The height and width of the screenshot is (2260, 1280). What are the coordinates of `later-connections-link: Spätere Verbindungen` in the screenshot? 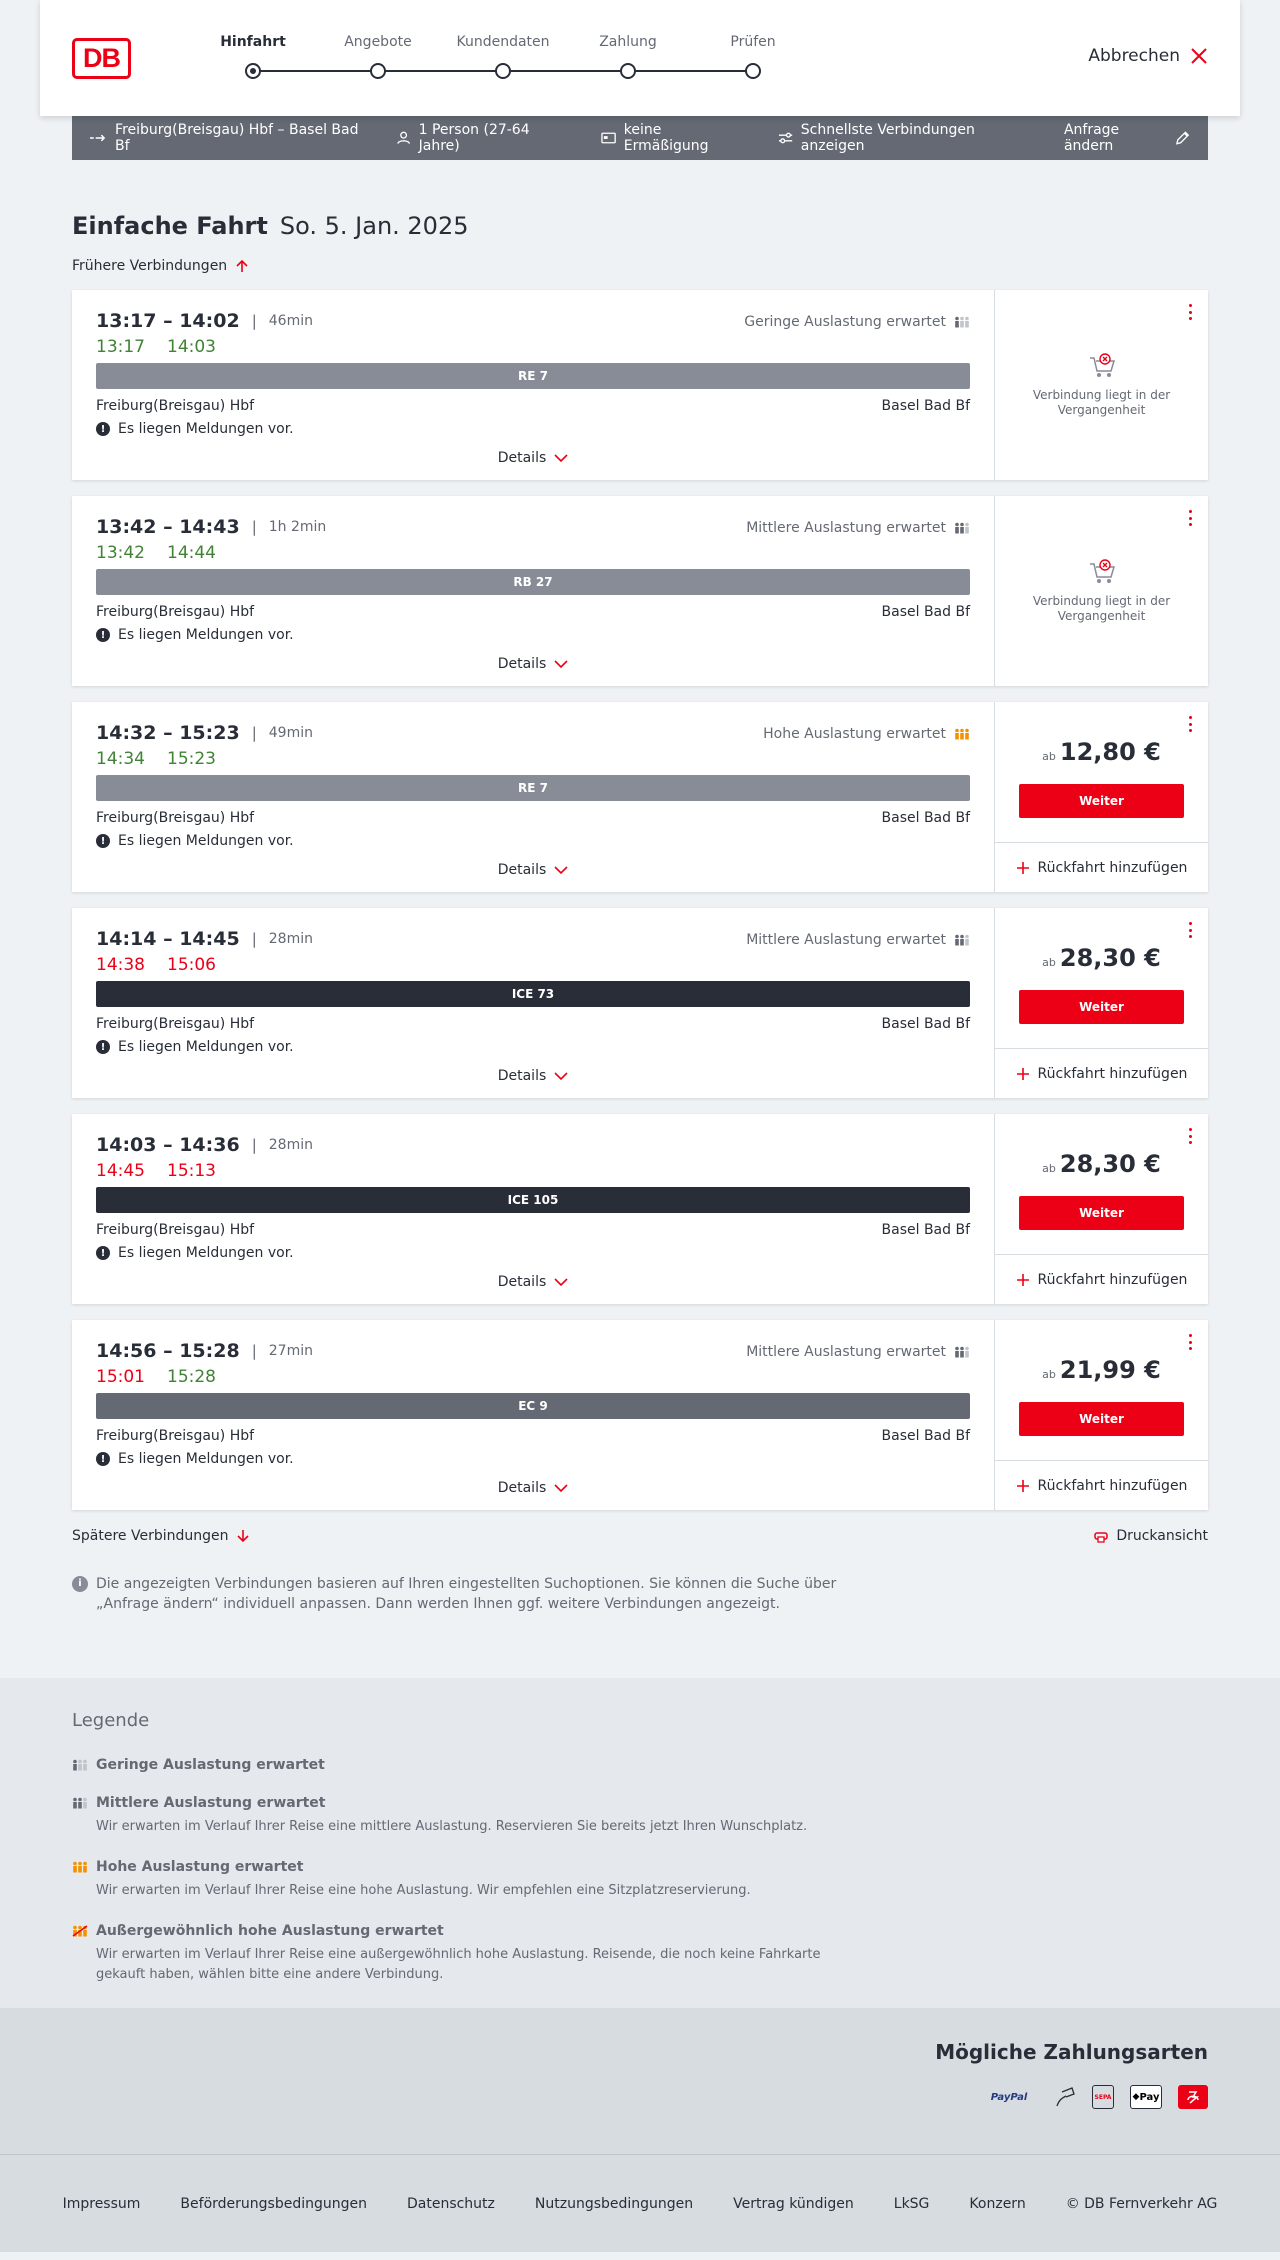 It's located at (161, 1536).